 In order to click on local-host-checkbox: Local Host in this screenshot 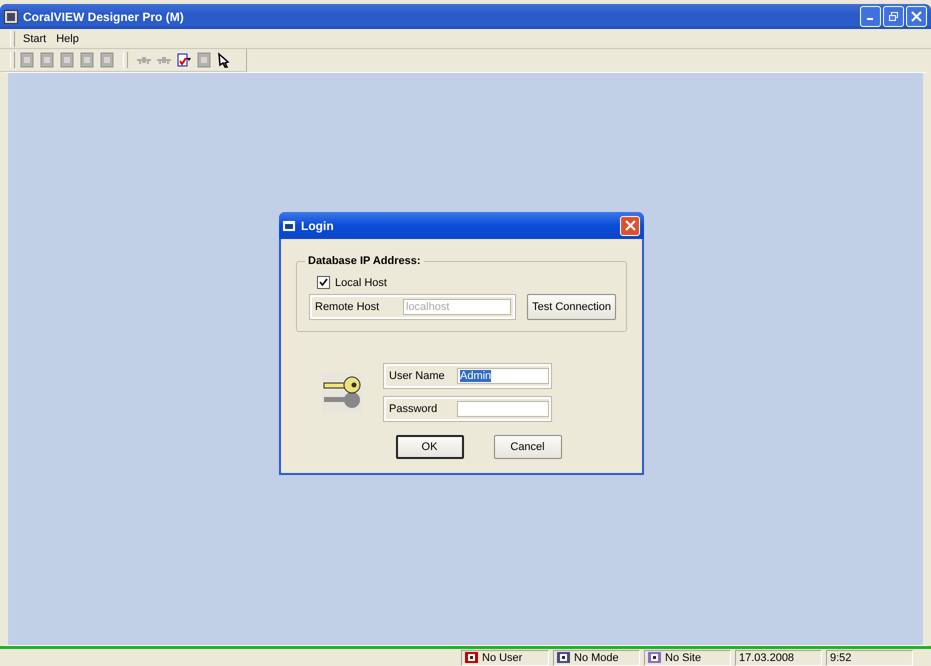, I will do `click(466, 282)`.